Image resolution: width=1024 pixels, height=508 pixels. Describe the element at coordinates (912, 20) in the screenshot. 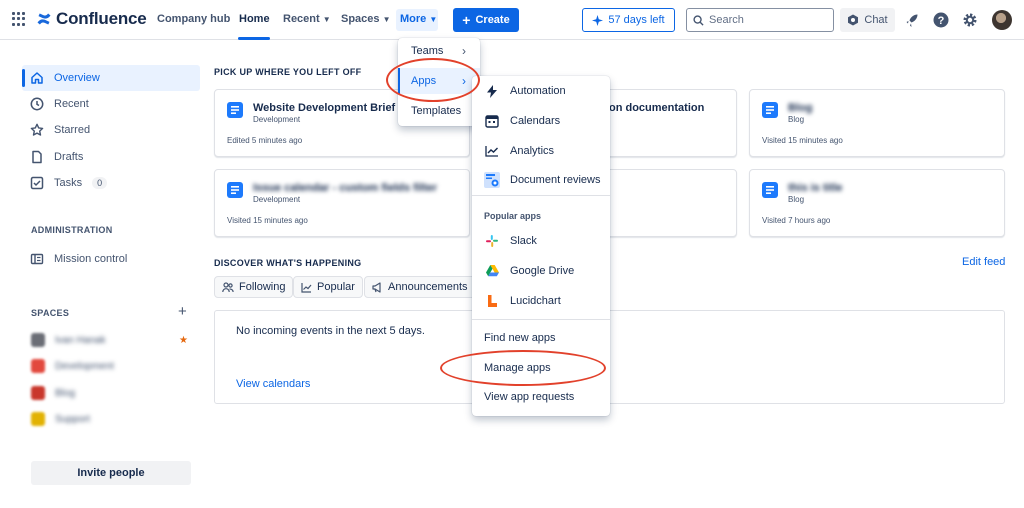

I see `notifications-icon` at that location.